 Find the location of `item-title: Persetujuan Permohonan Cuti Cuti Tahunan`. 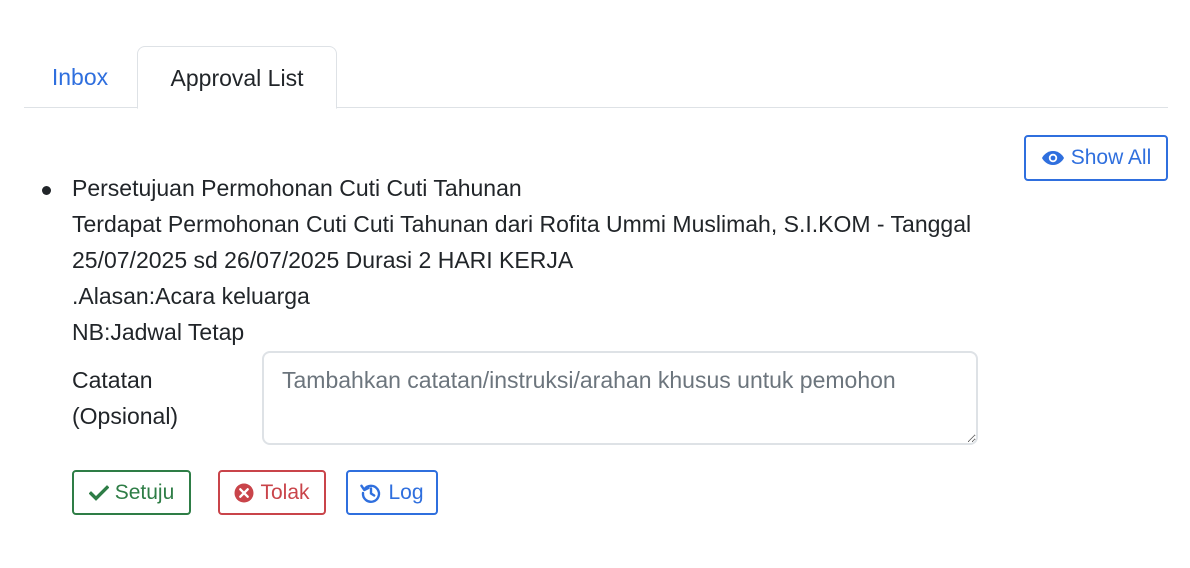

item-title: Persetujuan Permohonan Cuti Cuti Tahunan is located at coordinates (297, 188).